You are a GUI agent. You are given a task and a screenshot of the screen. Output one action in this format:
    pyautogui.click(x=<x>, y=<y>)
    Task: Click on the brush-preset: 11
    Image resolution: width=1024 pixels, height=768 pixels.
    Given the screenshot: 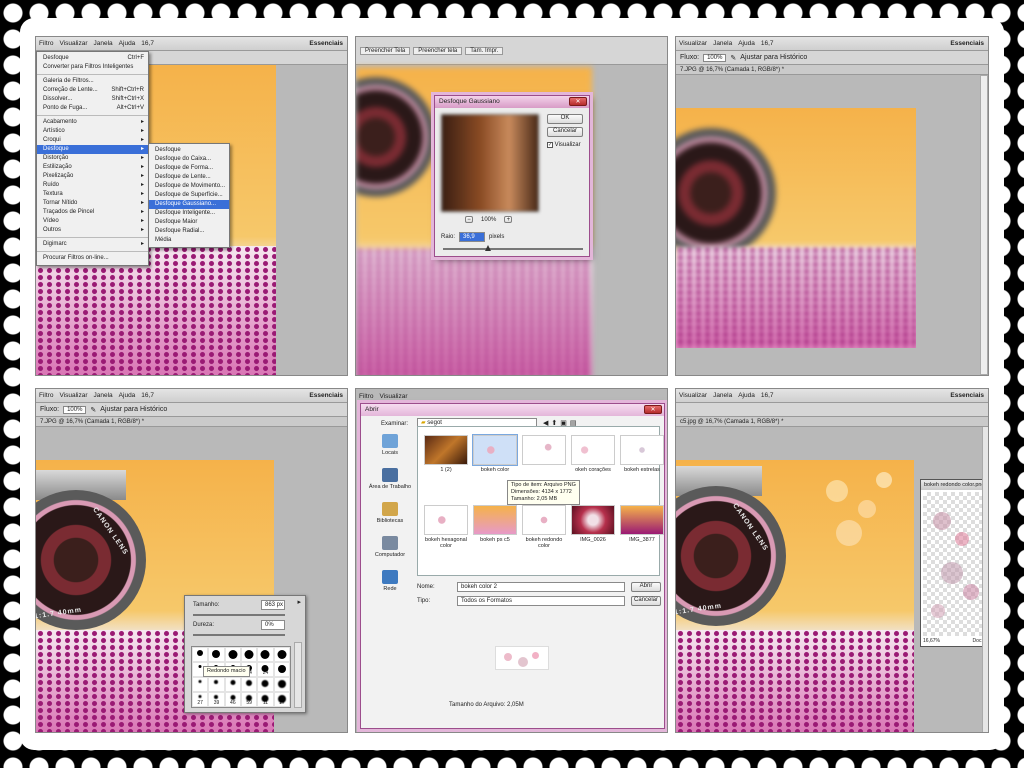 What is the action you would take?
    pyautogui.click(x=265, y=699)
    